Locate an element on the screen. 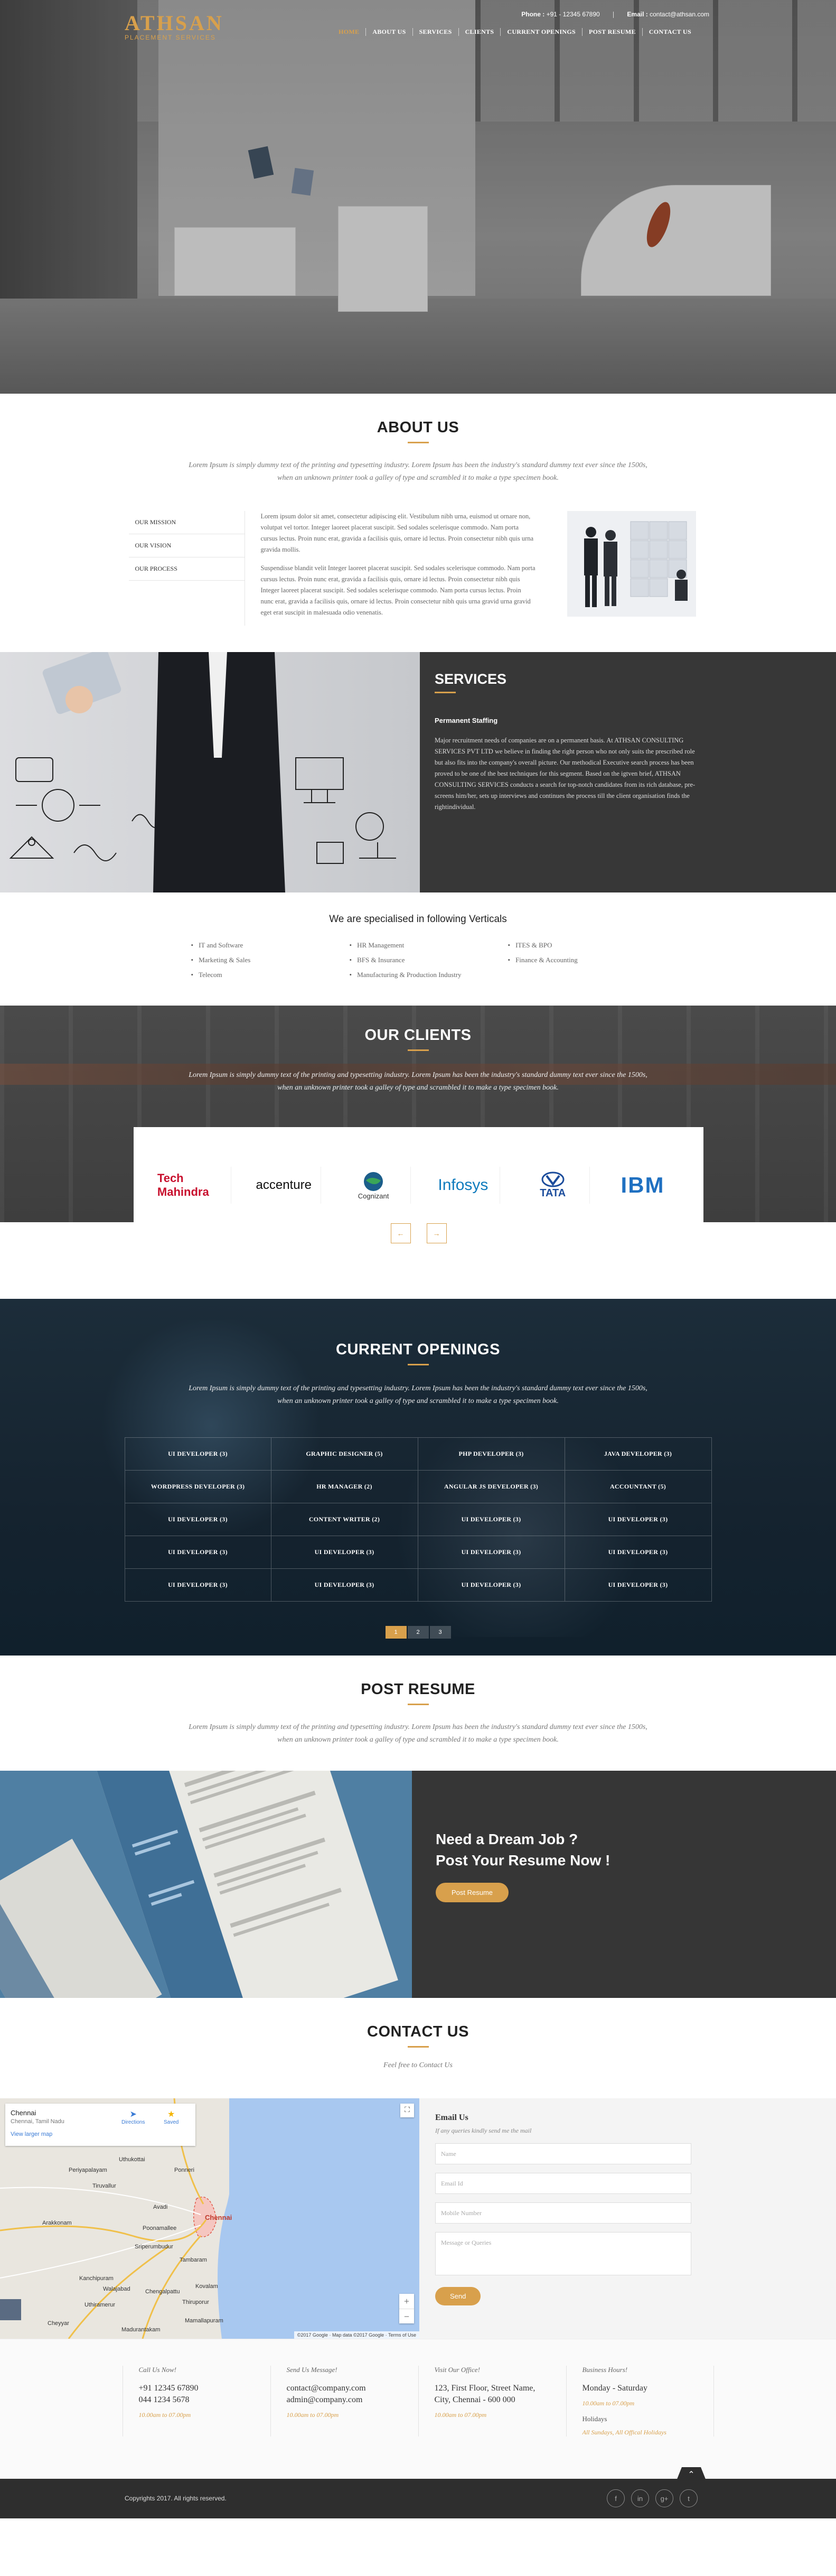 This screenshot has width=836, height=2576. list-item: Telecom is located at coordinates (270, 975).